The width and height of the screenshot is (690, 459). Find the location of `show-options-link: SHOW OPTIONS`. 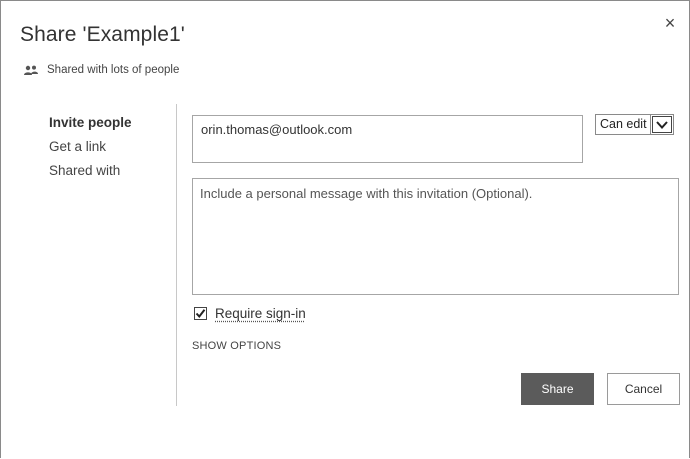

show-options-link: SHOW OPTIONS is located at coordinates (236, 346).